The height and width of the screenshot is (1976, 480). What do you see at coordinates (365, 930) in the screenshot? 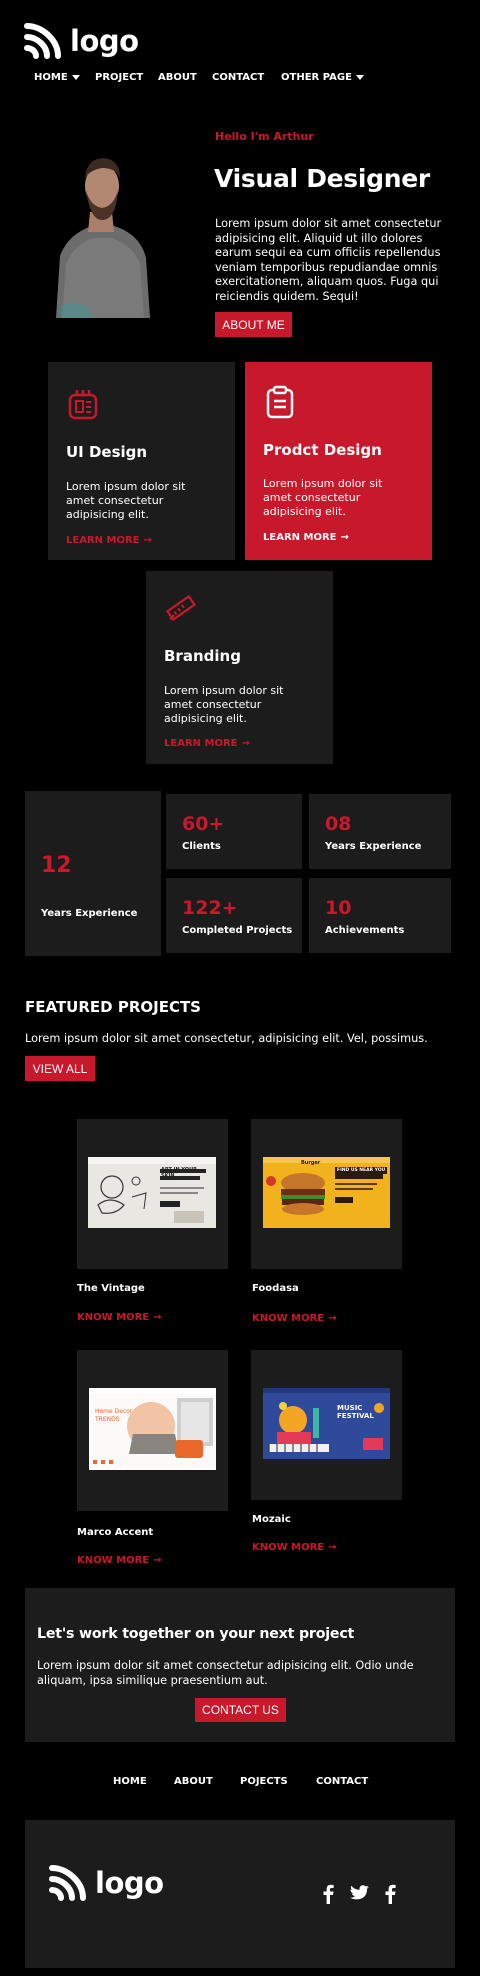
I see `stat-label: Achievements` at bounding box center [365, 930].